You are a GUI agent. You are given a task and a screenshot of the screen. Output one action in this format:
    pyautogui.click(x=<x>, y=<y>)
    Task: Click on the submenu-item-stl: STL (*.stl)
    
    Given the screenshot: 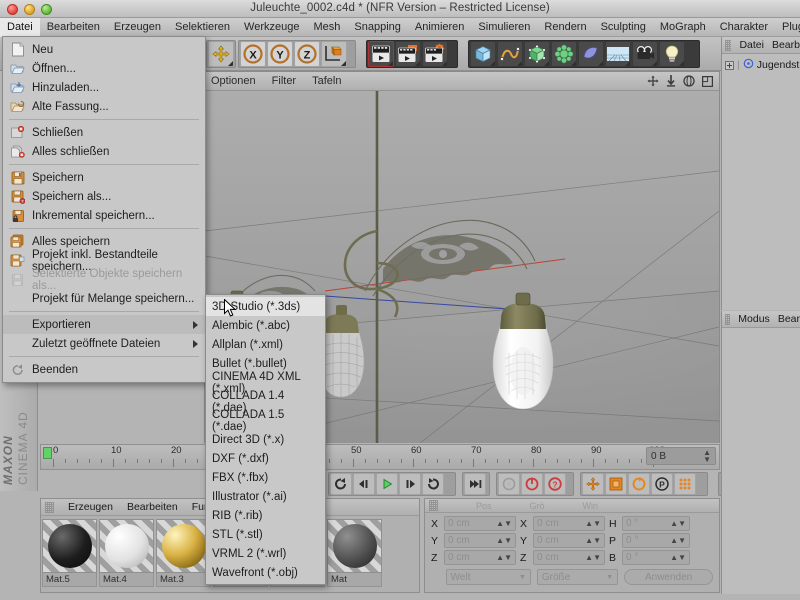 What is the action you would take?
    pyautogui.click(x=265, y=534)
    